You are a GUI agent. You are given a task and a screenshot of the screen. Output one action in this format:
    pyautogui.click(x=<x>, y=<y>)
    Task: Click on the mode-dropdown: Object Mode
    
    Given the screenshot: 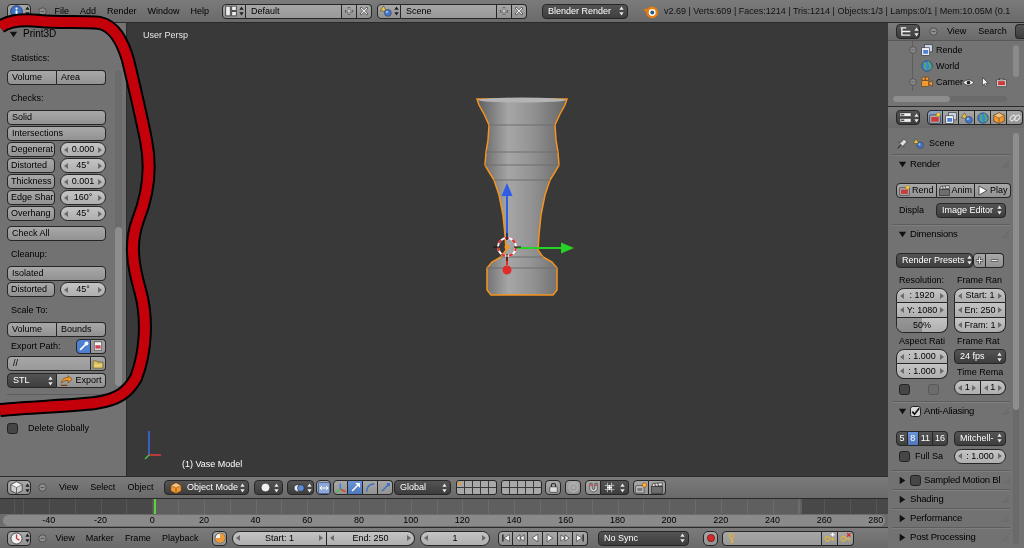 What is the action you would take?
    pyautogui.click(x=206, y=487)
    